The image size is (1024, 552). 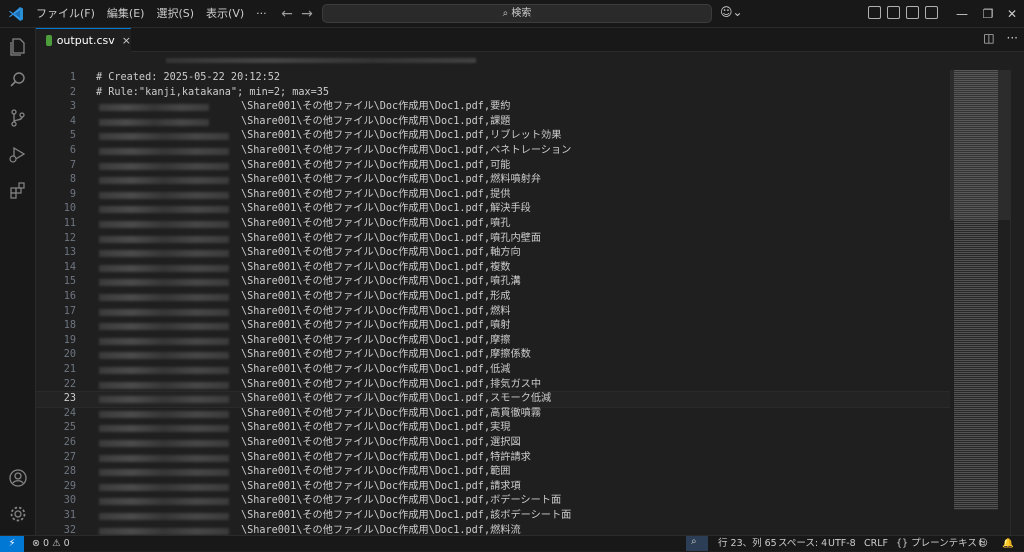 What do you see at coordinates (493, 472) in the screenshot?
I see `editor-line: 28 \Share001\その他ファイル\Doc作成用\Doc1.pdf,範囲` at bounding box center [493, 472].